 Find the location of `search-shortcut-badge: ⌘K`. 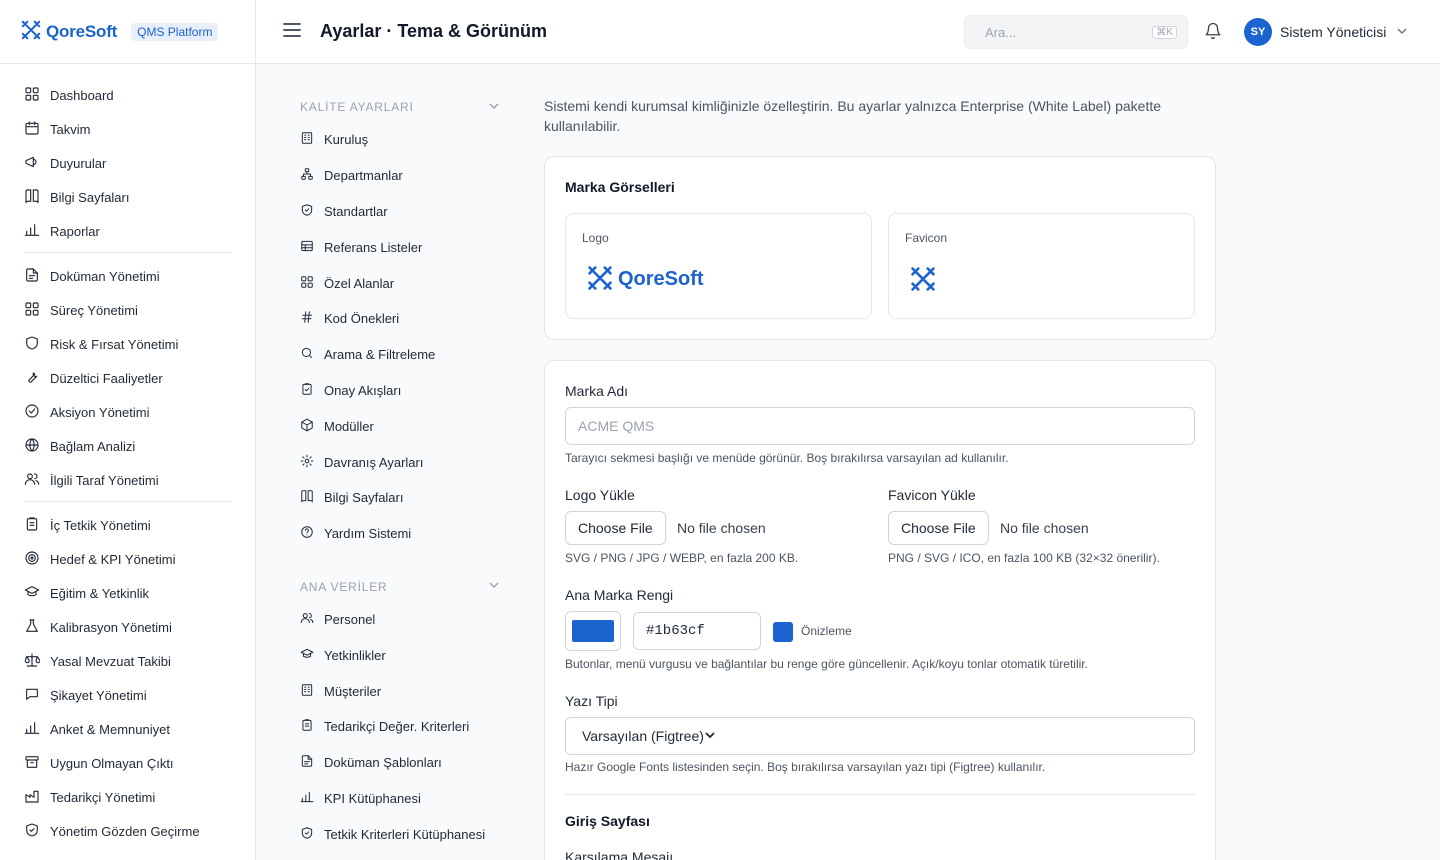

search-shortcut-badge: ⌘K is located at coordinates (1164, 32).